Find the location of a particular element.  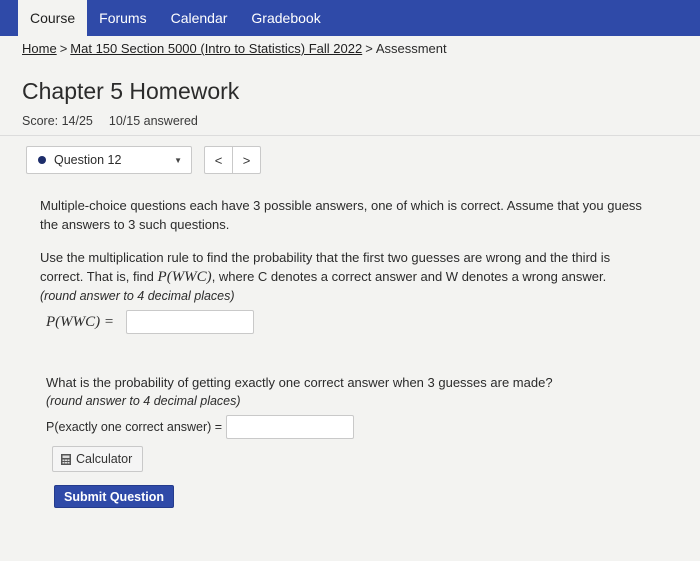

page-title: Chapter 5 Homework is located at coordinates (131, 91).